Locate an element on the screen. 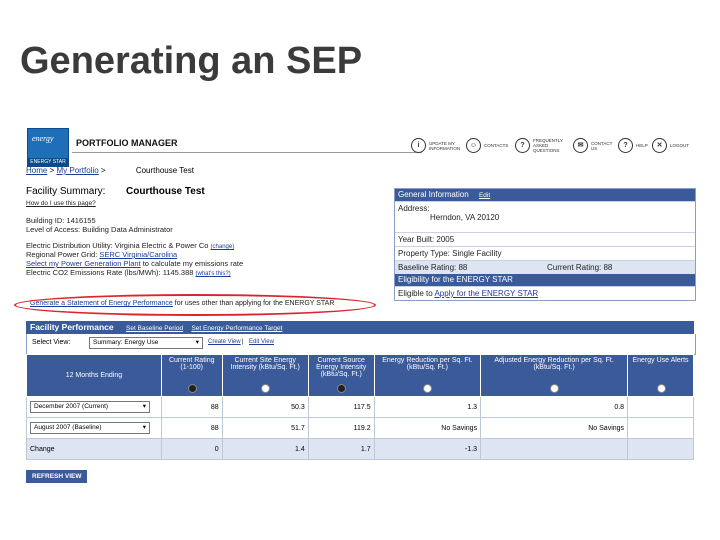 The height and width of the screenshot is (540, 720). column-header: Energy Use Alerts is located at coordinates (660, 375).